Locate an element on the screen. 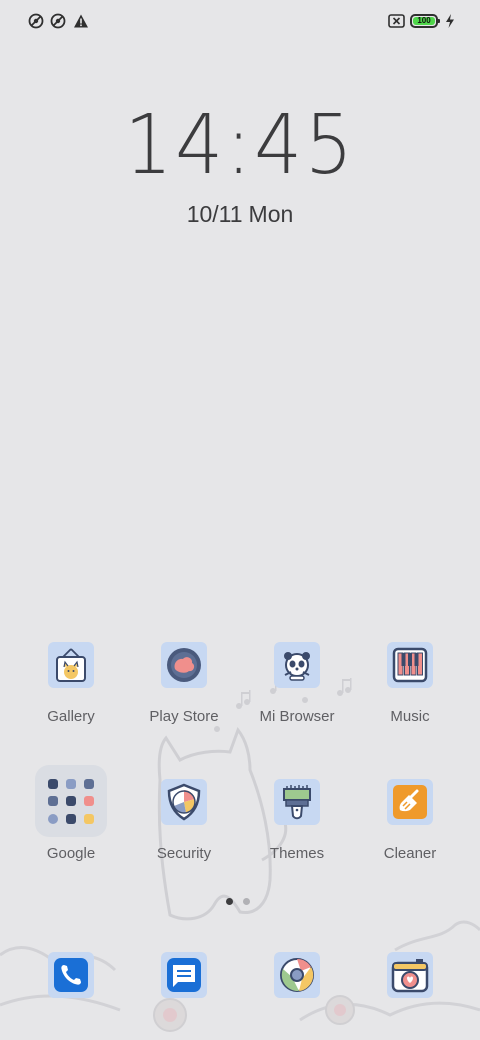  app-gallery: Gallery is located at coordinates (71, 683).